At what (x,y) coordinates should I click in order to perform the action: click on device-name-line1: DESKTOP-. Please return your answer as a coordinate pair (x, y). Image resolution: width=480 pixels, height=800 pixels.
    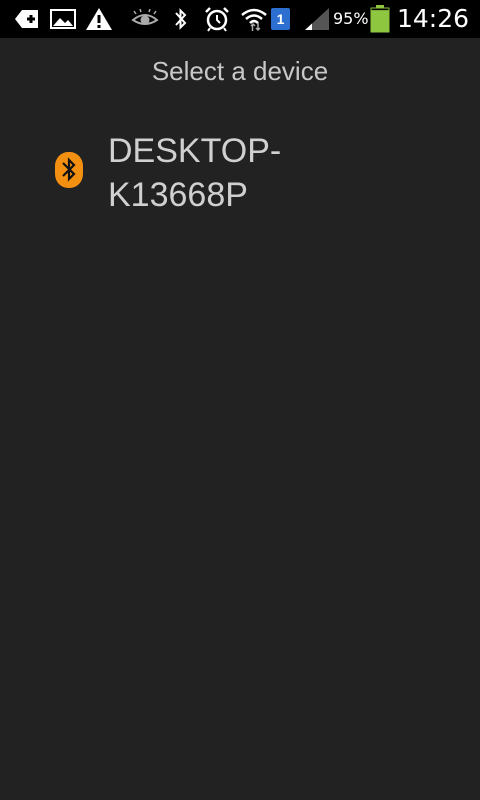
    Looking at the image, I should click on (195, 151).